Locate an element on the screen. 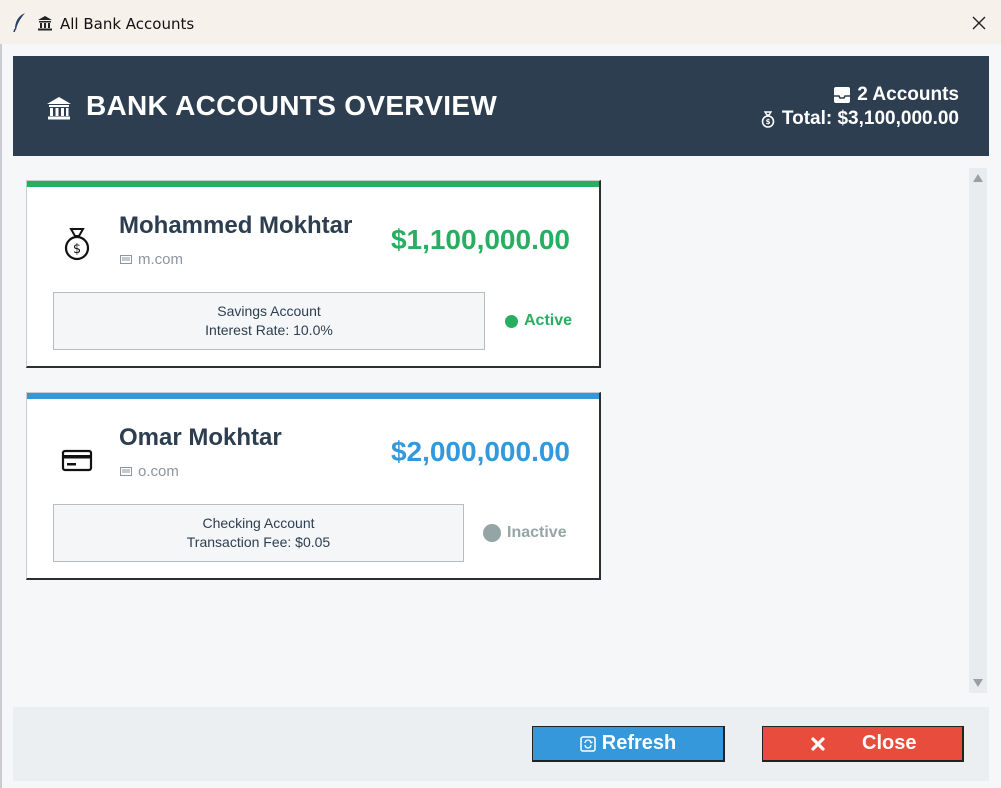 This screenshot has width=1001, height=788. status-label: Inactive is located at coordinates (537, 532).